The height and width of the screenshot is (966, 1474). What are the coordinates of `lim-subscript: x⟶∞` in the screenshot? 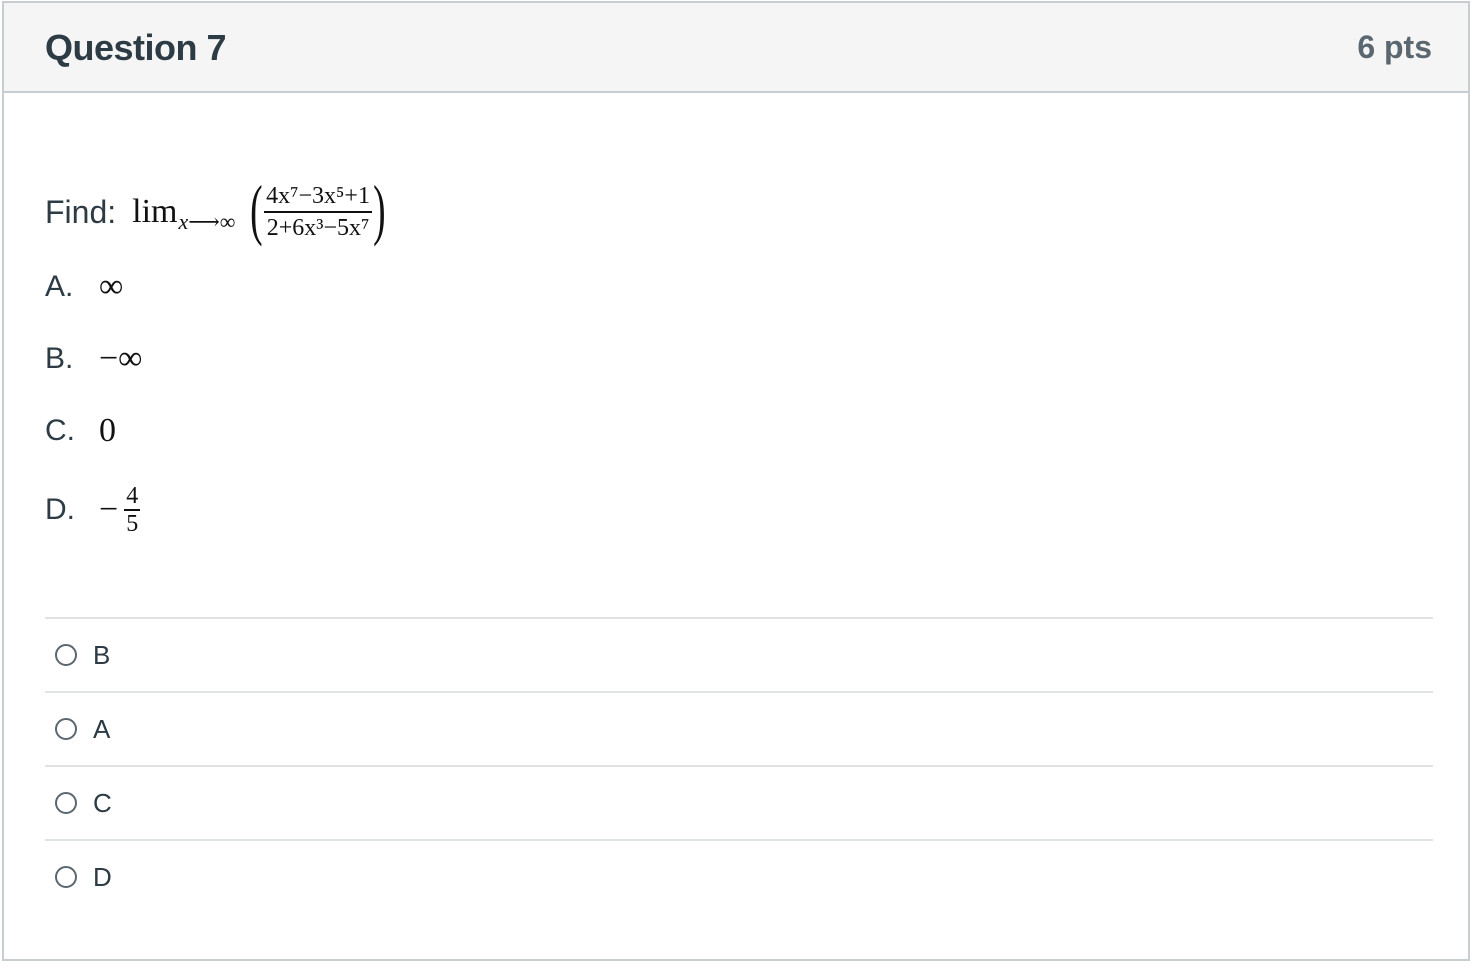 It's located at (206, 222).